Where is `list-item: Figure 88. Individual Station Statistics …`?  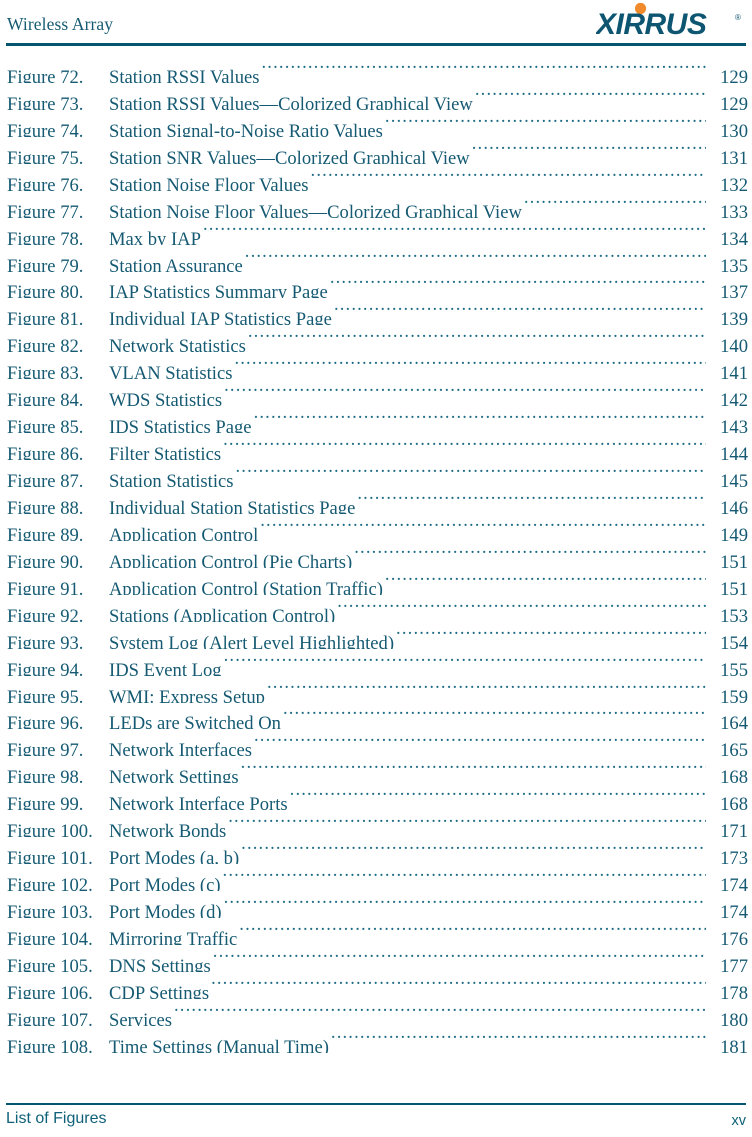
list-item: Figure 88. Individual Station Statistics … is located at coordinates (376, 500).